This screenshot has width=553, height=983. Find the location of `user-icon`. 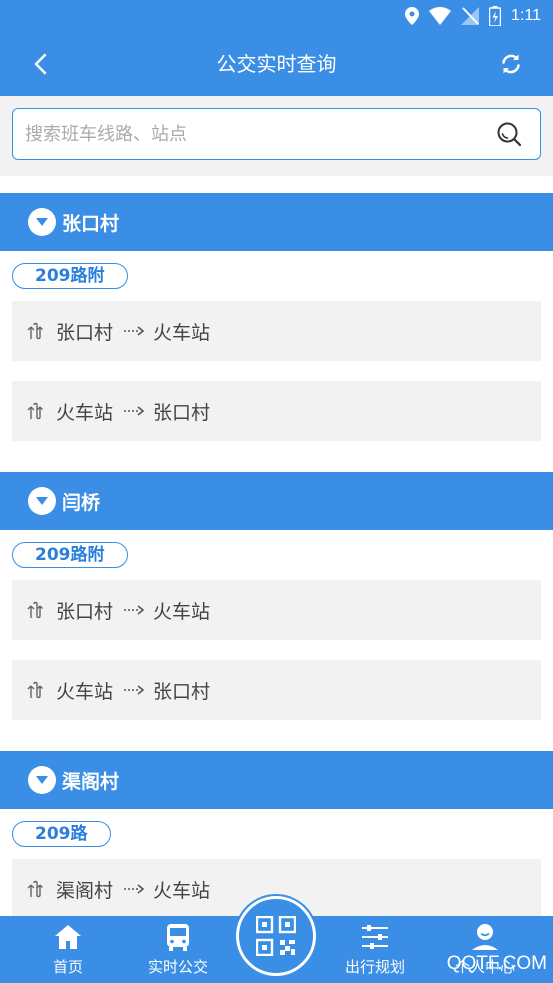

user-icon is located at coordinates (485, 937).